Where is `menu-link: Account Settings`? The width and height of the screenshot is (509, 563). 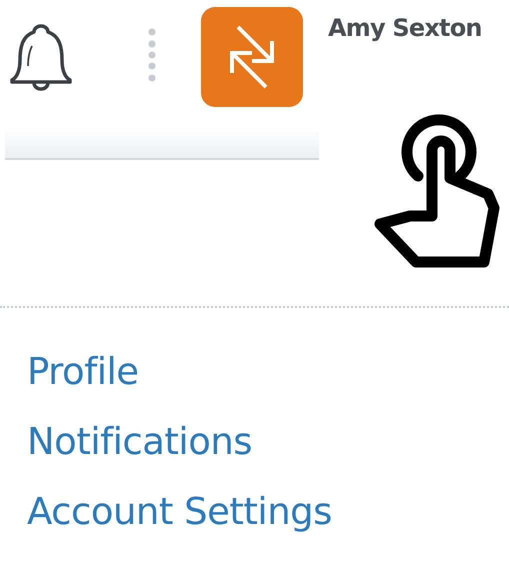 menu-link: Account Settings is located at coordinates (179, 512).